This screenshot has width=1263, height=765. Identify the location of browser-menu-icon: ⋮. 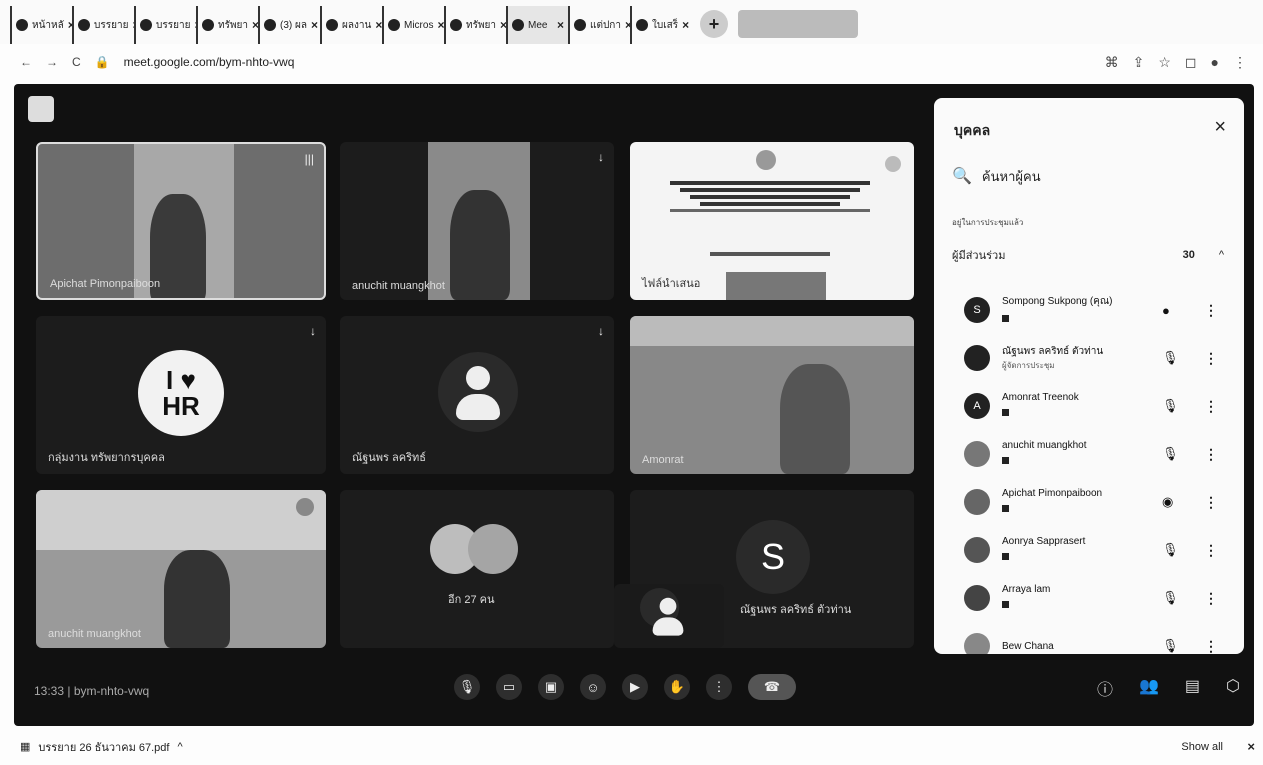
(1240, 62).